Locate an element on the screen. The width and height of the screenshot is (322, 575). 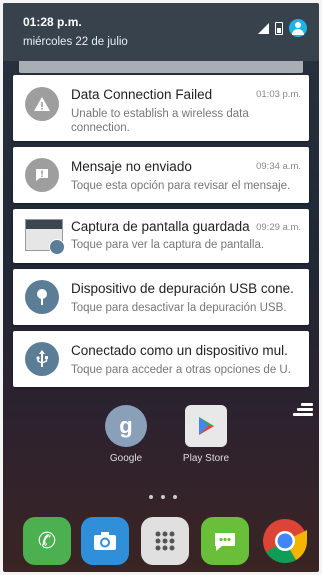
google-icon: g is located at coordinates (126, 426).